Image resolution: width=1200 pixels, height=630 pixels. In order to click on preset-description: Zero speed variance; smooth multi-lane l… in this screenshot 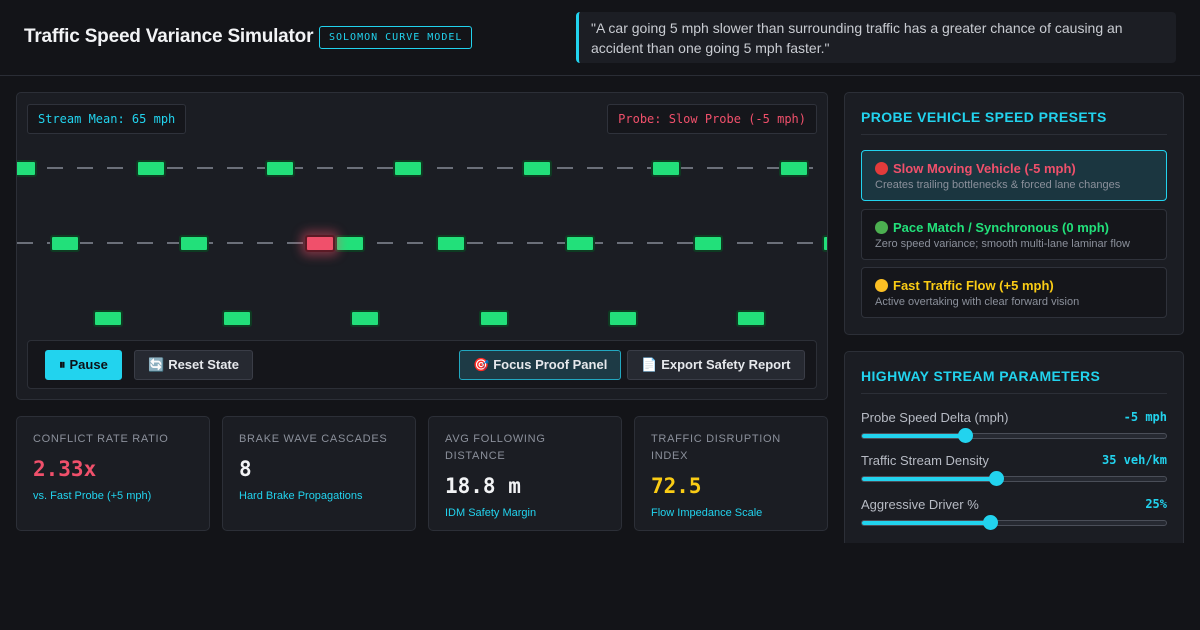, I will do `click(1002, 244)`.